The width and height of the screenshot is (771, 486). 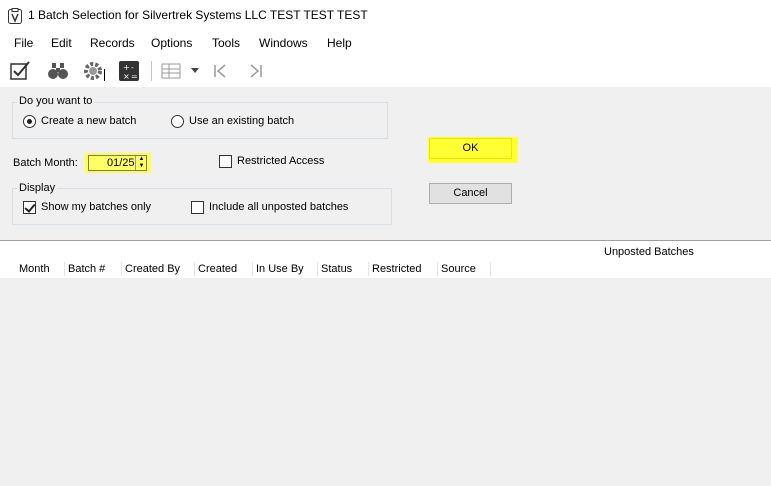 What do you see at coordinates (40, 269) in the screenshot?
I see `column-header-month: Month` at bounding box center [40, 269].